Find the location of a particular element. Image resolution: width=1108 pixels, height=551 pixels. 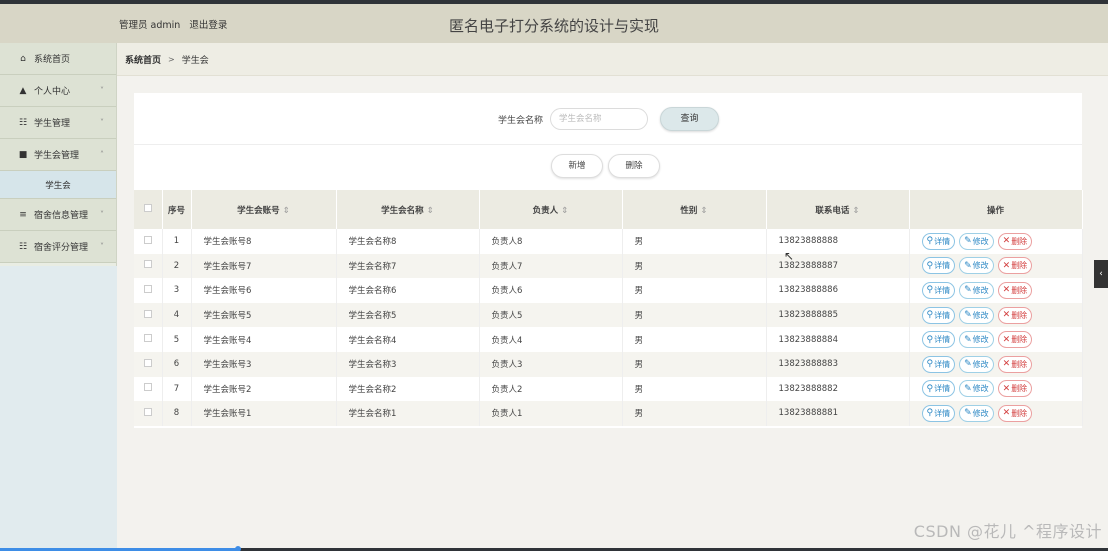

column-header-gender: 性别 ⇕ is located at coordinates (694, 209).